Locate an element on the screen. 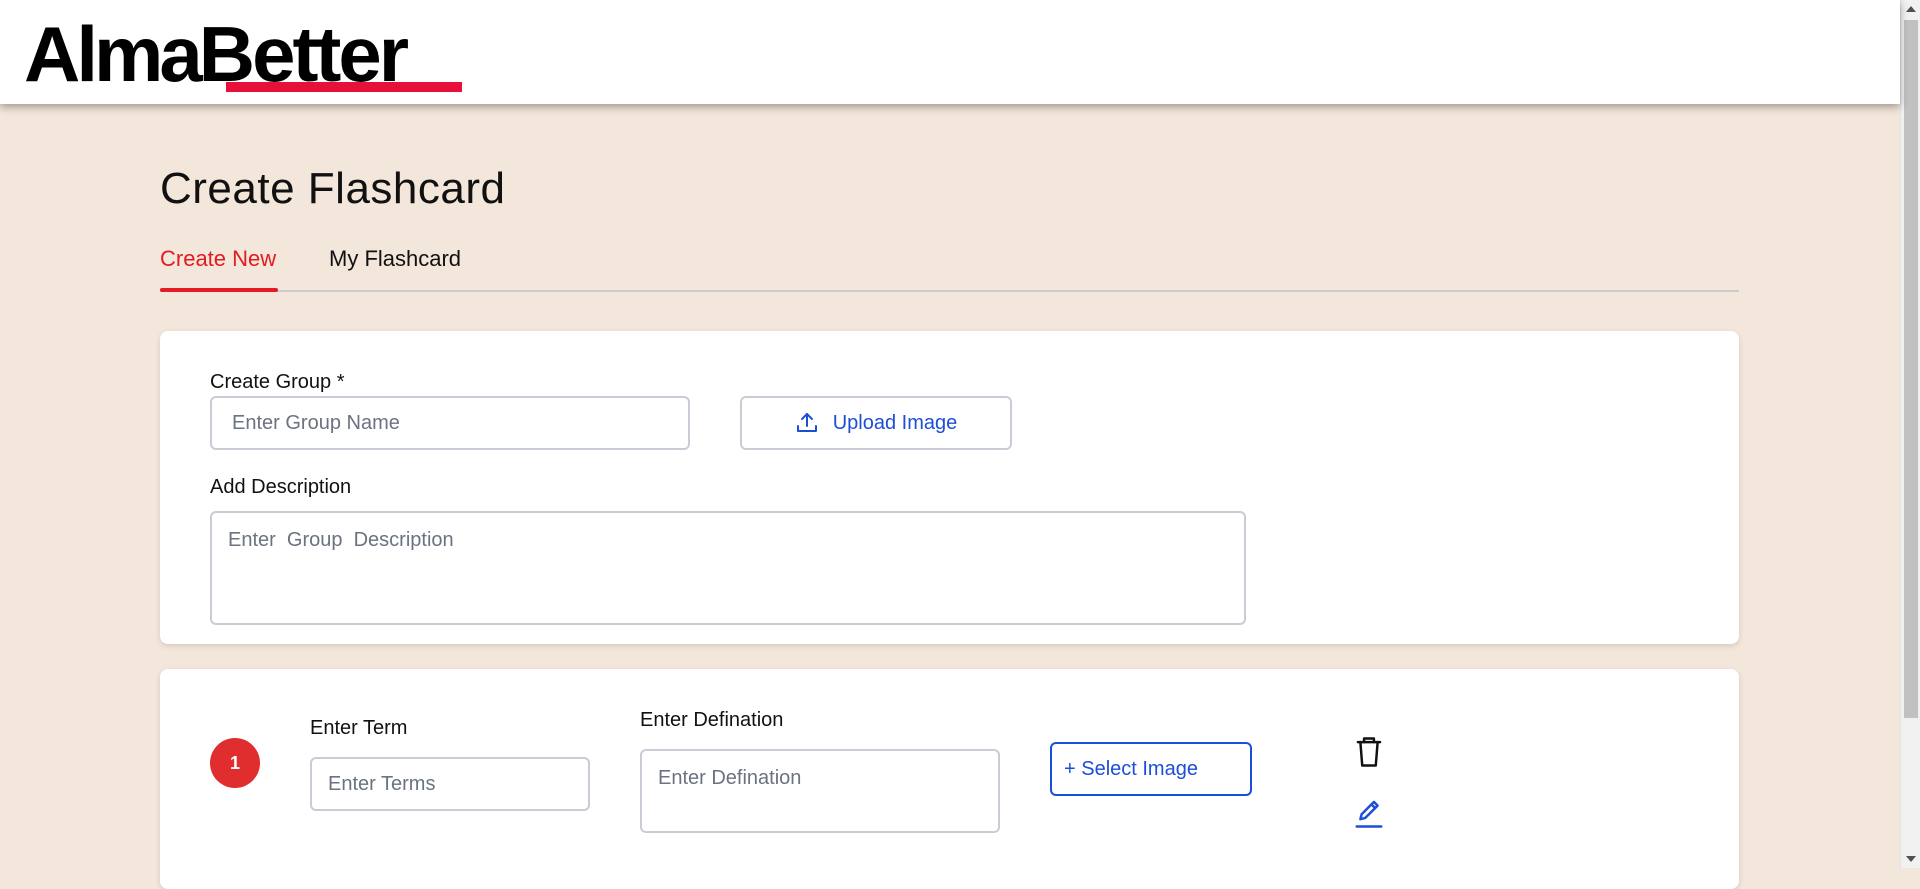  upload-image-label: Upload Image is located at coordinates (895, 422).